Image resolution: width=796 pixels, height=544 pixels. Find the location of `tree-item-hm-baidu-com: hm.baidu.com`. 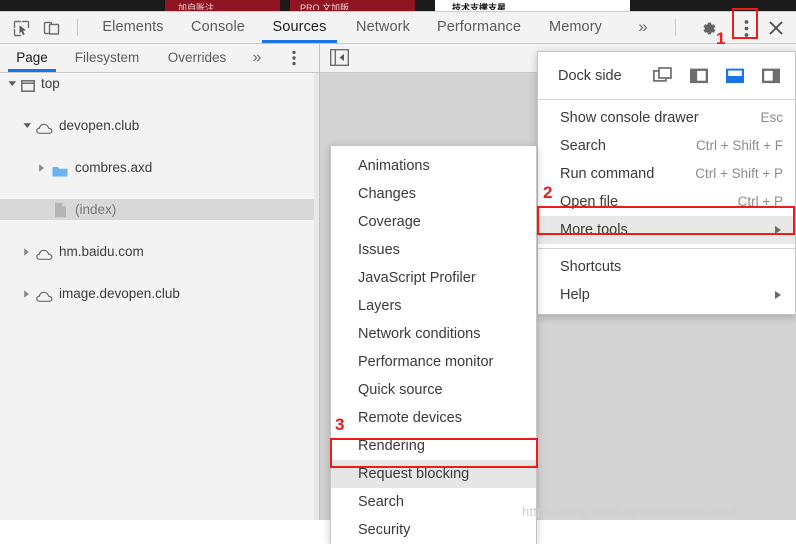

tree-item-hm-baidu-com: hm.baidu.com is located at coordinates (159, 251).